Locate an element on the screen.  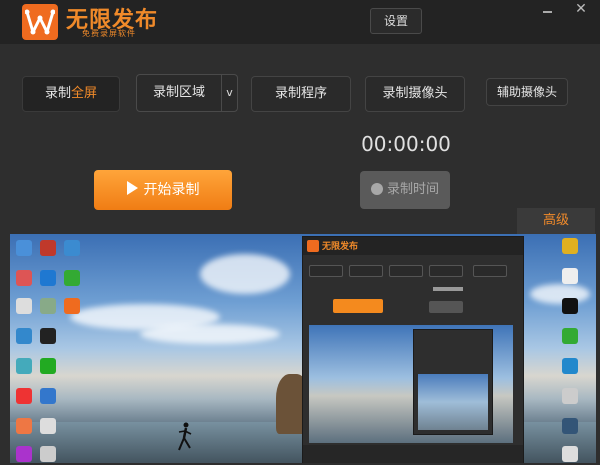
preview-app-titlebar: 无限发布 is located at coordinates (413, 246).